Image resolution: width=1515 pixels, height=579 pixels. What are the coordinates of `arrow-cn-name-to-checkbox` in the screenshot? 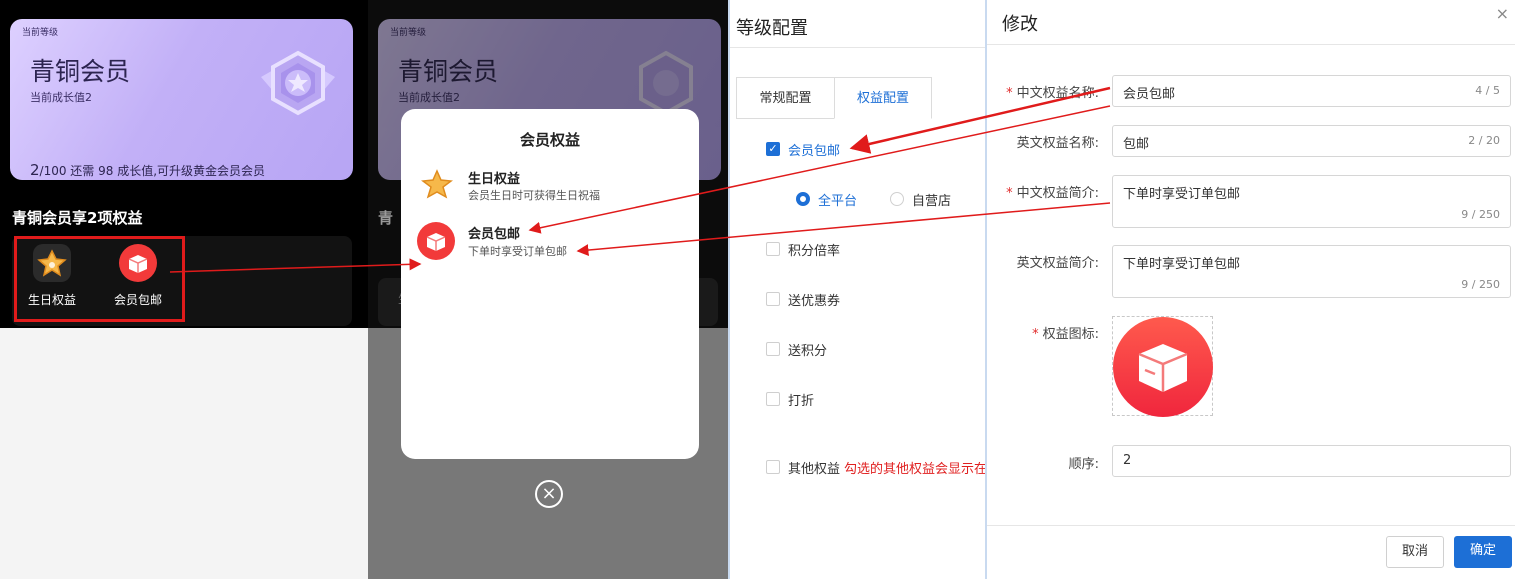 It's located at (980, 120).